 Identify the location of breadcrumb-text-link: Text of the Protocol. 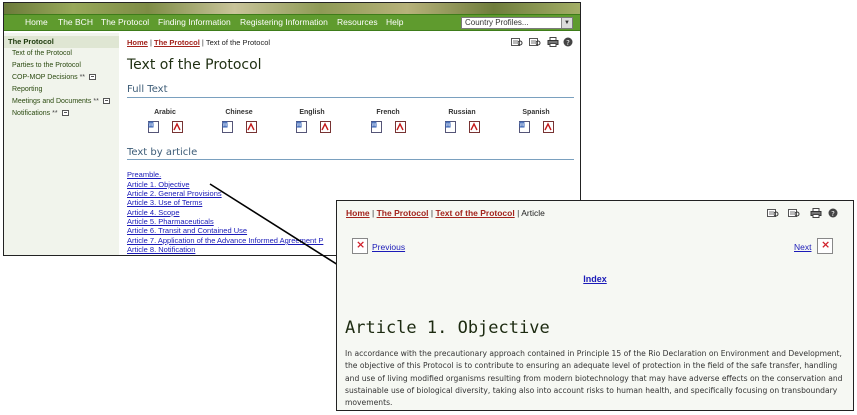
(475, 213).